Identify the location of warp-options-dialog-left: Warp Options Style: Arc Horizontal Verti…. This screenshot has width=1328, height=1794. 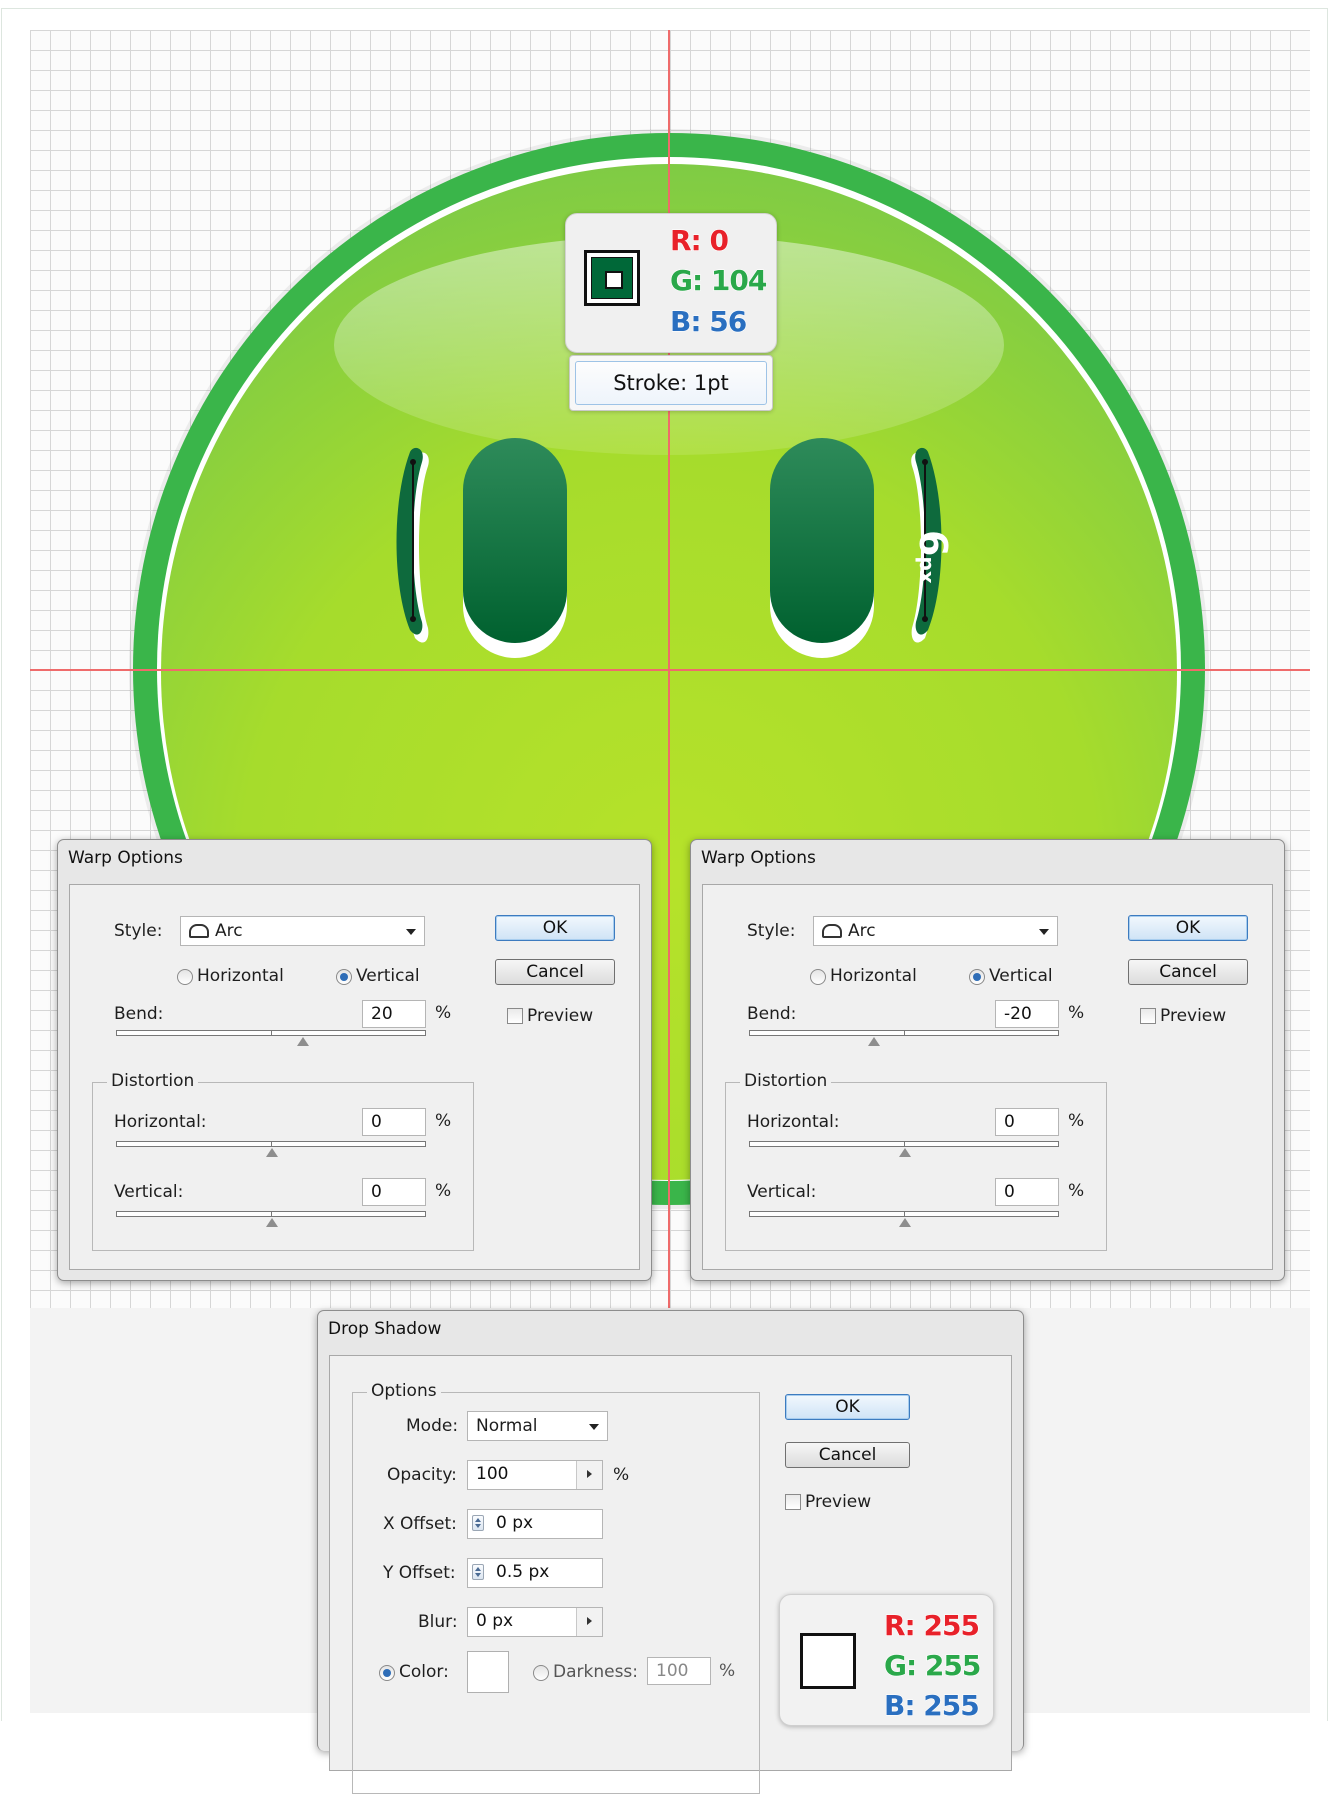
(354, 1060).